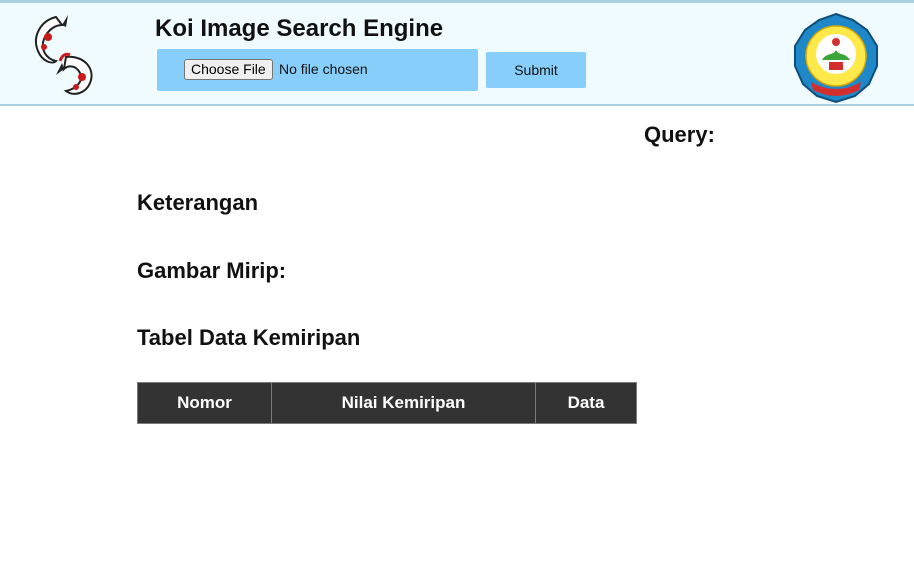 Image resolution: width=914 pixels, height=569 pixels. I want to click on choose-file-button: Choose File, so click(228, 69).